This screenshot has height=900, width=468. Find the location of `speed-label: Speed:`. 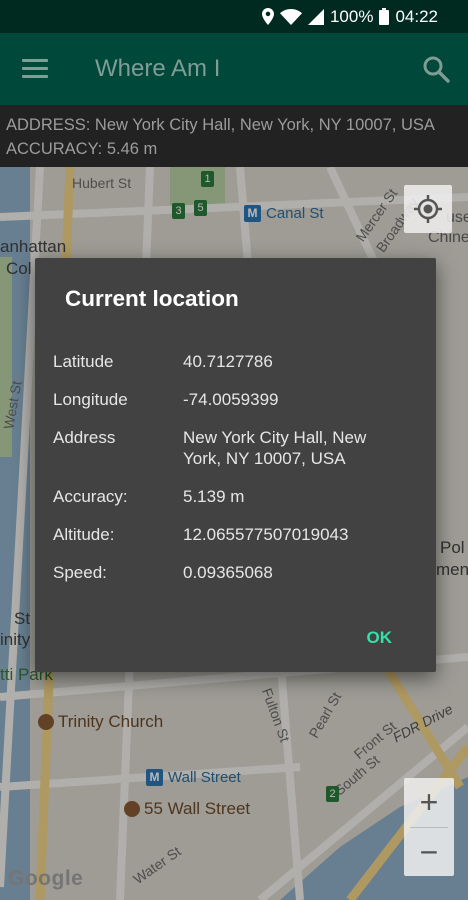

speed-label: Speed: is located at coordinates (80, 572).